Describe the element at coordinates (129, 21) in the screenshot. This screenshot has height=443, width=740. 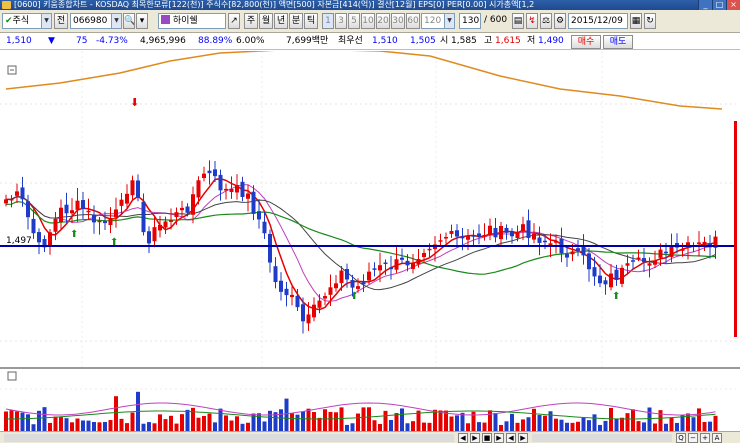
I see `search-icon: 🔍` at that location.